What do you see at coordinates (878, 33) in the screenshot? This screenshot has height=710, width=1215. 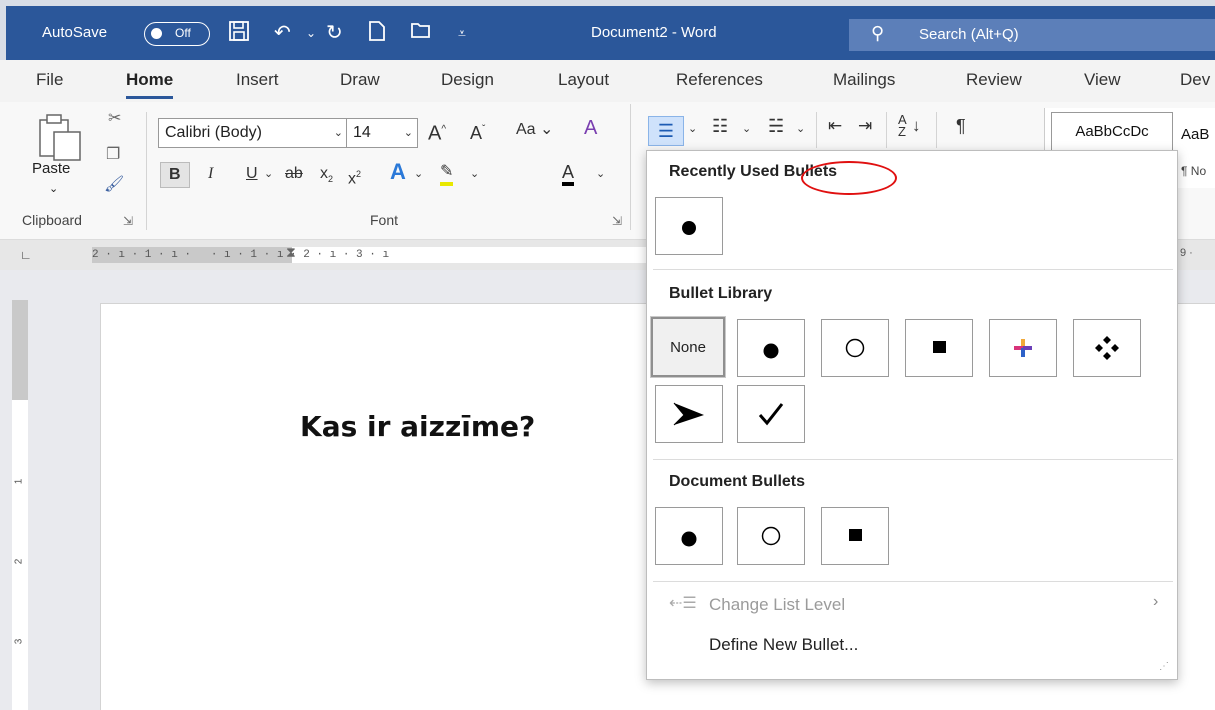 I see `search-icon: ⚲` at bounding box center [878, 33].